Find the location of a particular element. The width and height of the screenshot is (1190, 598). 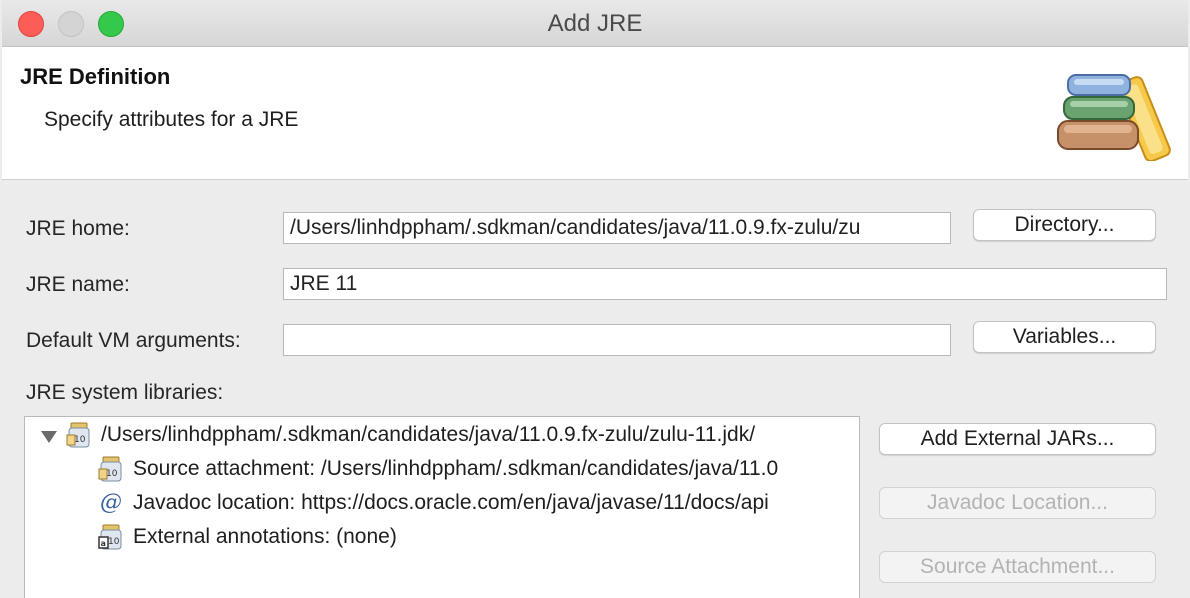

svg-text: a is located at coordinates (103, 543).